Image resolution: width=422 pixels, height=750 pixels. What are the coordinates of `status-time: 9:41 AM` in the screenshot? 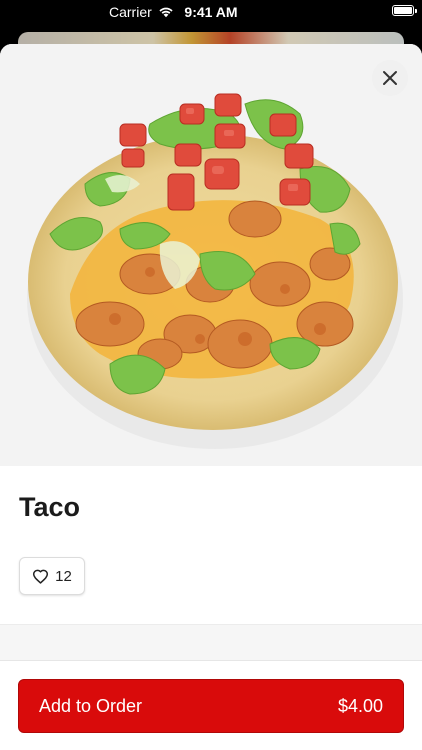 It's located at (211, 12).